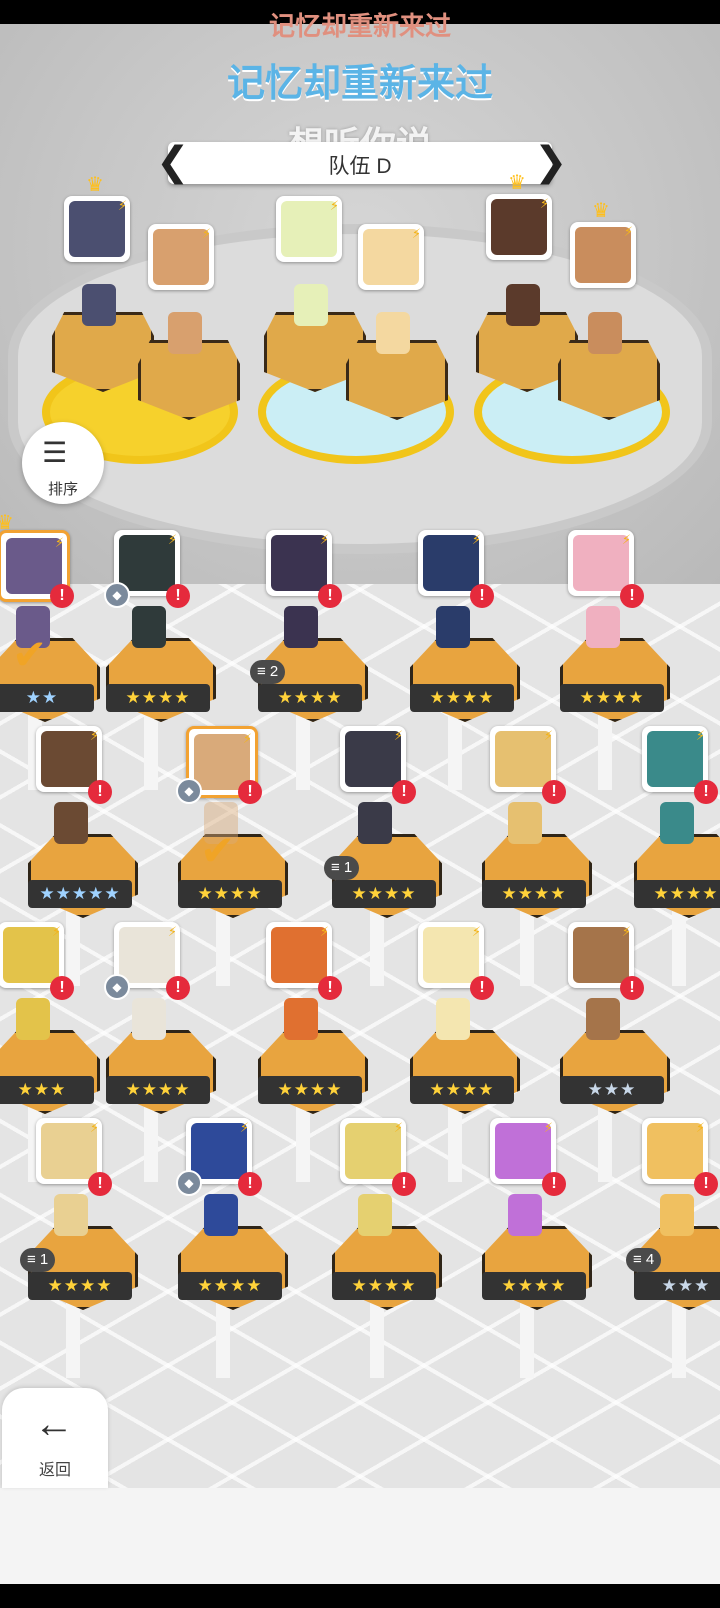  I want to click on duplicate-count-badge: ≡ 4, so click(644, 1260).